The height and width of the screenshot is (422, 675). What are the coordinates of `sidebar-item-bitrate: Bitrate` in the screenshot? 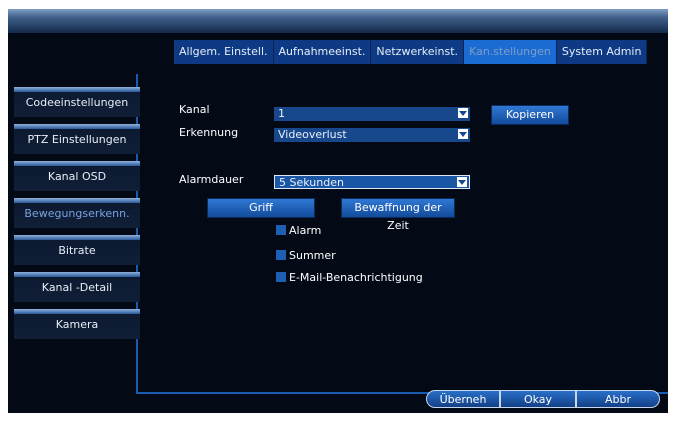 It's located at (77, 250).